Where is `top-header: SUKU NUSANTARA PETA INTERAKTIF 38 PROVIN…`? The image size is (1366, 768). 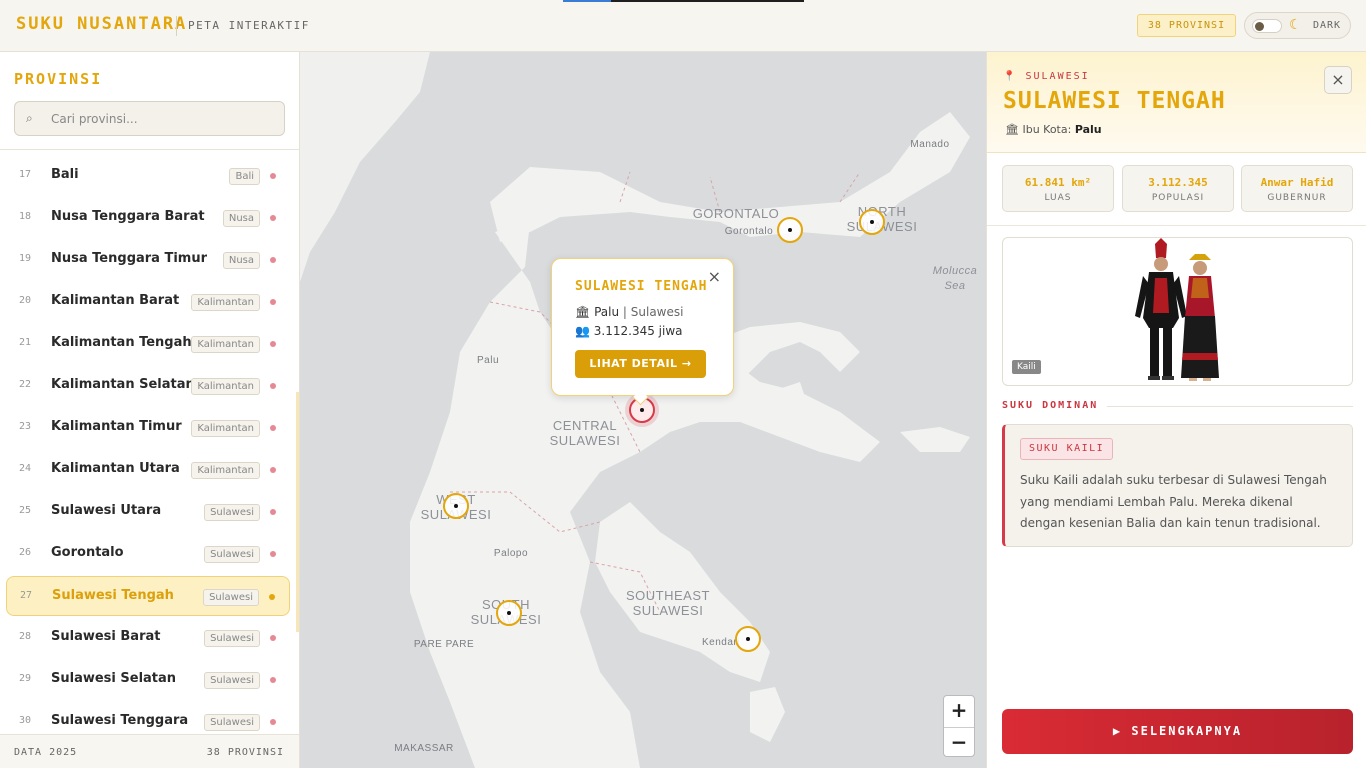 top-header: SUKU NUSANTARA PETA INTERAKTIF 38 PROVIN… is located at coordinates (683, 26).